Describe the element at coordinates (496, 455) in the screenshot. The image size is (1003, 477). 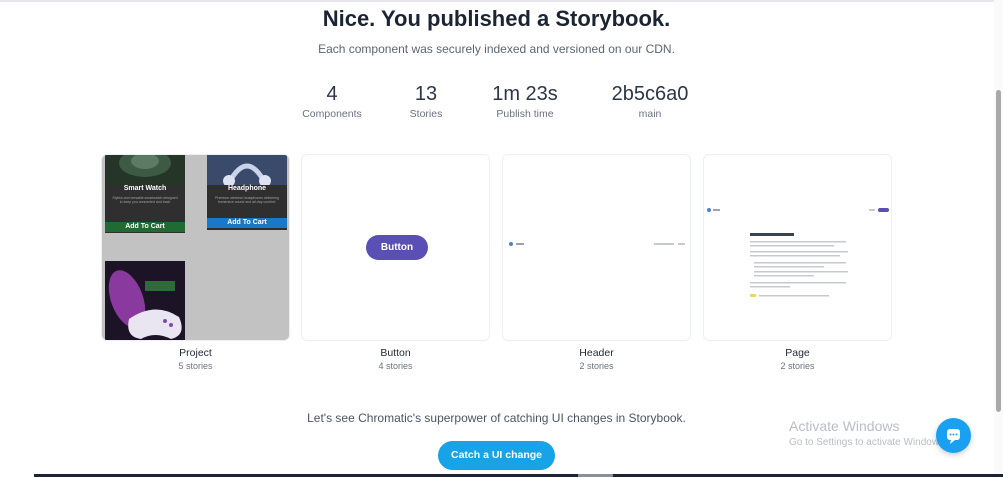
I see `catch-ui-change-button: Catch a UI change` at that location.